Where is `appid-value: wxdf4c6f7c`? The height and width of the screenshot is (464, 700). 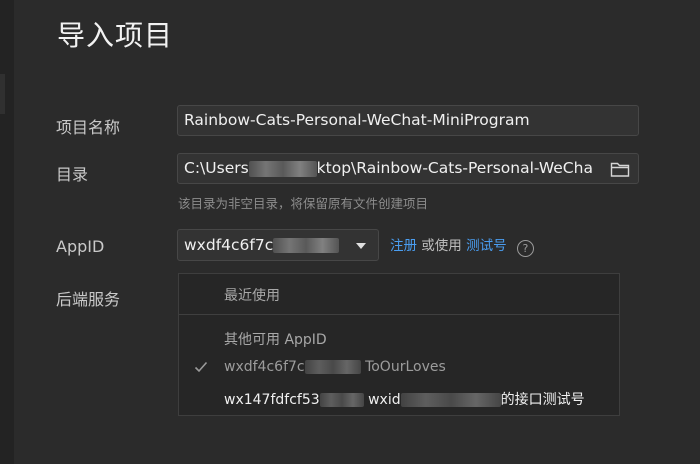 appid-value: wxdf4c6f7c is located at coordinates (229, 245).